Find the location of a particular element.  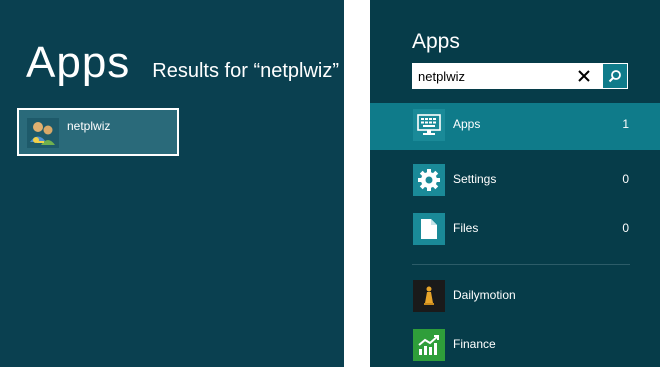

search-icon is located at coordinates (614, 76).